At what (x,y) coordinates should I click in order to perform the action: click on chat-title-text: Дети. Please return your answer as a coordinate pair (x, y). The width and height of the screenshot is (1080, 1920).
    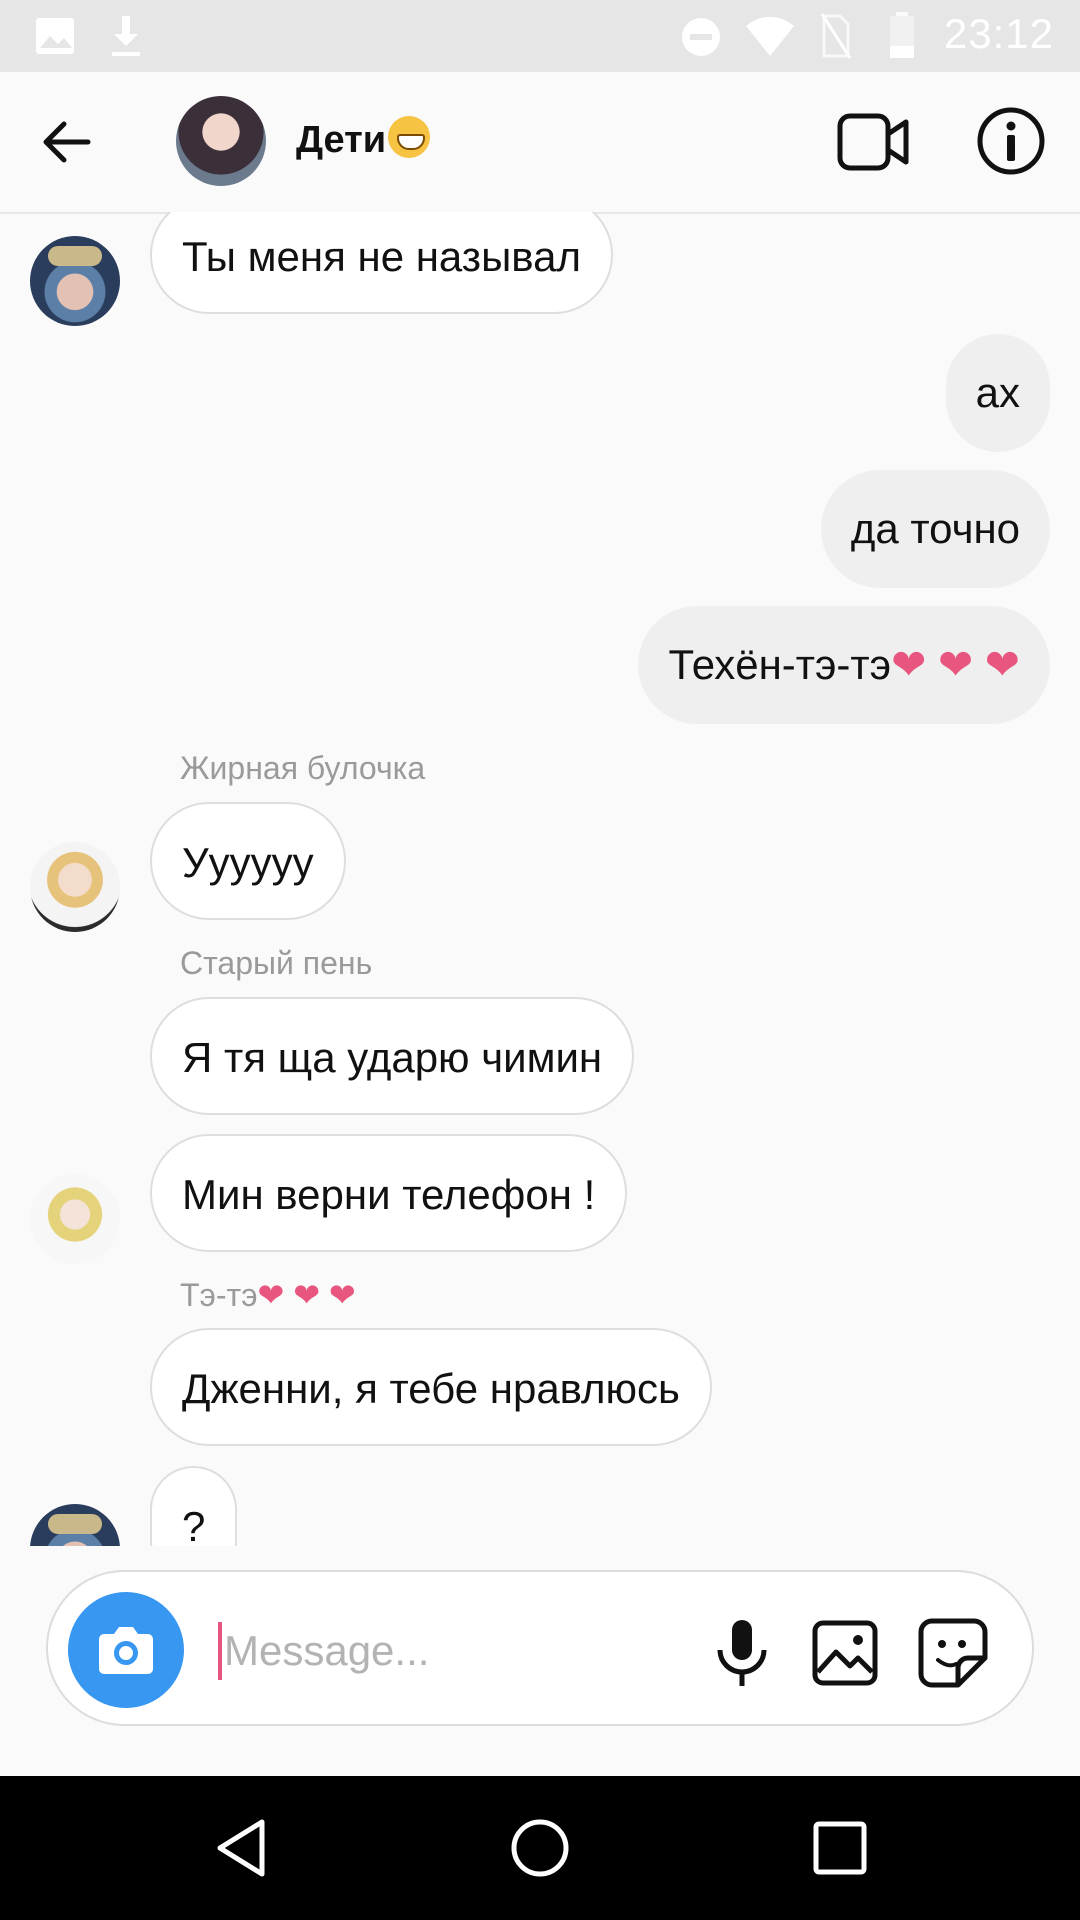
    Looking at the image, I should click on (341, 140).